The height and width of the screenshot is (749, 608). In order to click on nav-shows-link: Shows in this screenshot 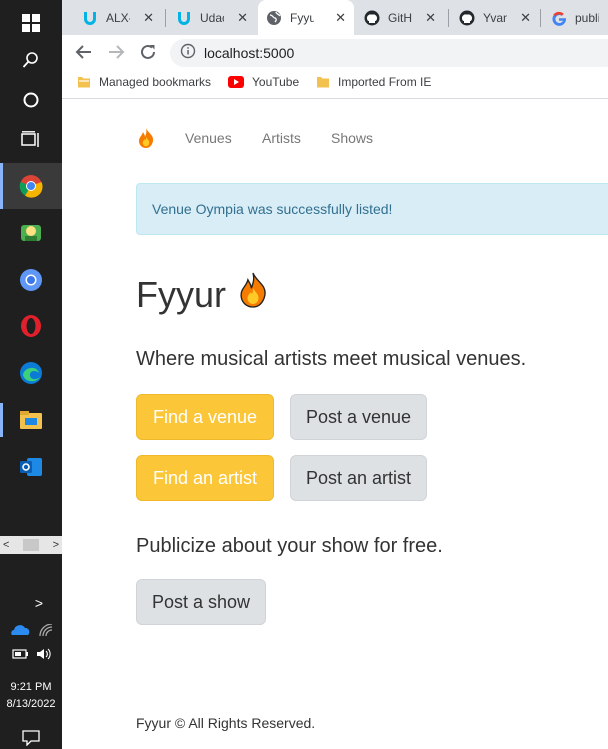, I will do `click(352, 138)`.